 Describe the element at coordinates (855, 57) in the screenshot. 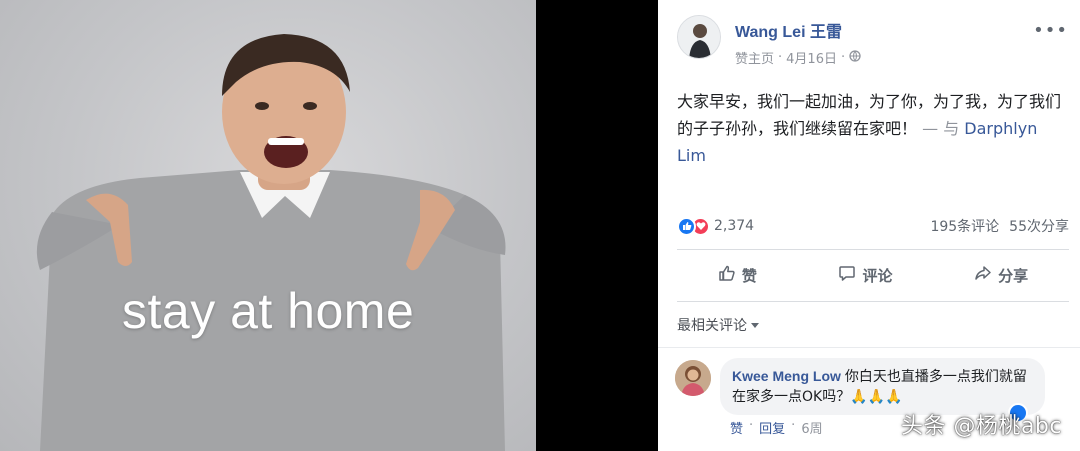

I see `globe-icon` at that location.